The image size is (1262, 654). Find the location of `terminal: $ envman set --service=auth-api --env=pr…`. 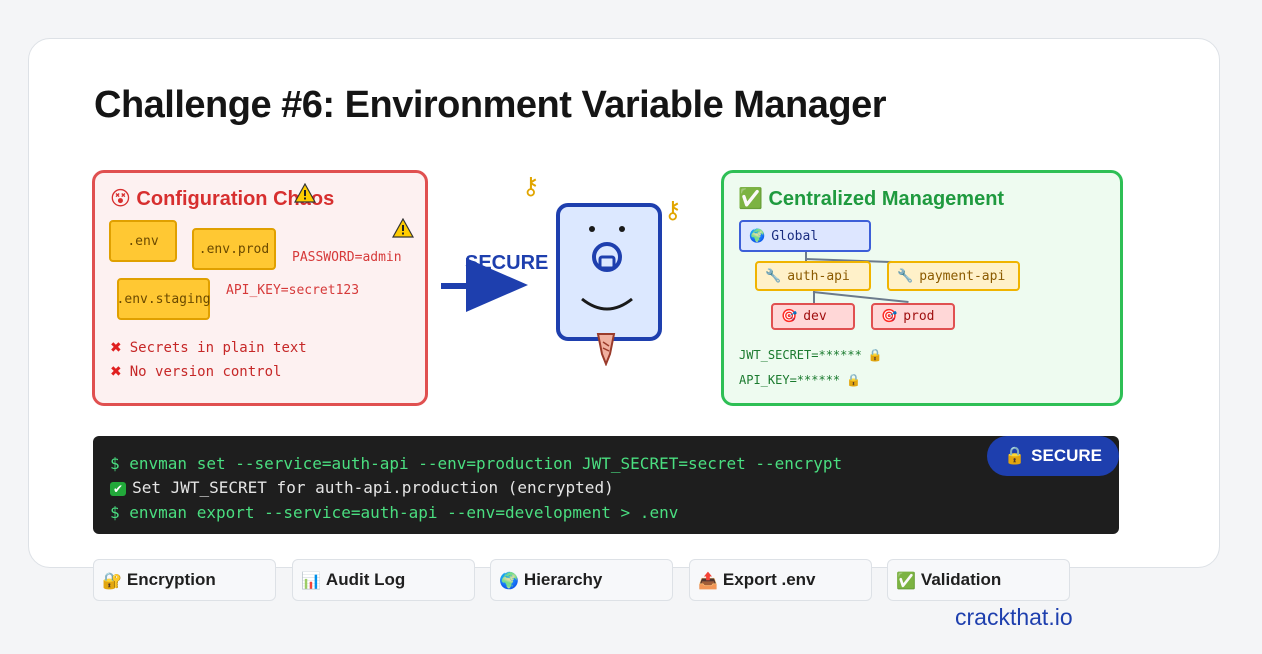

terminal: $ envman set --service=auth-api --env=pr… is located at coordinates (606, 485).